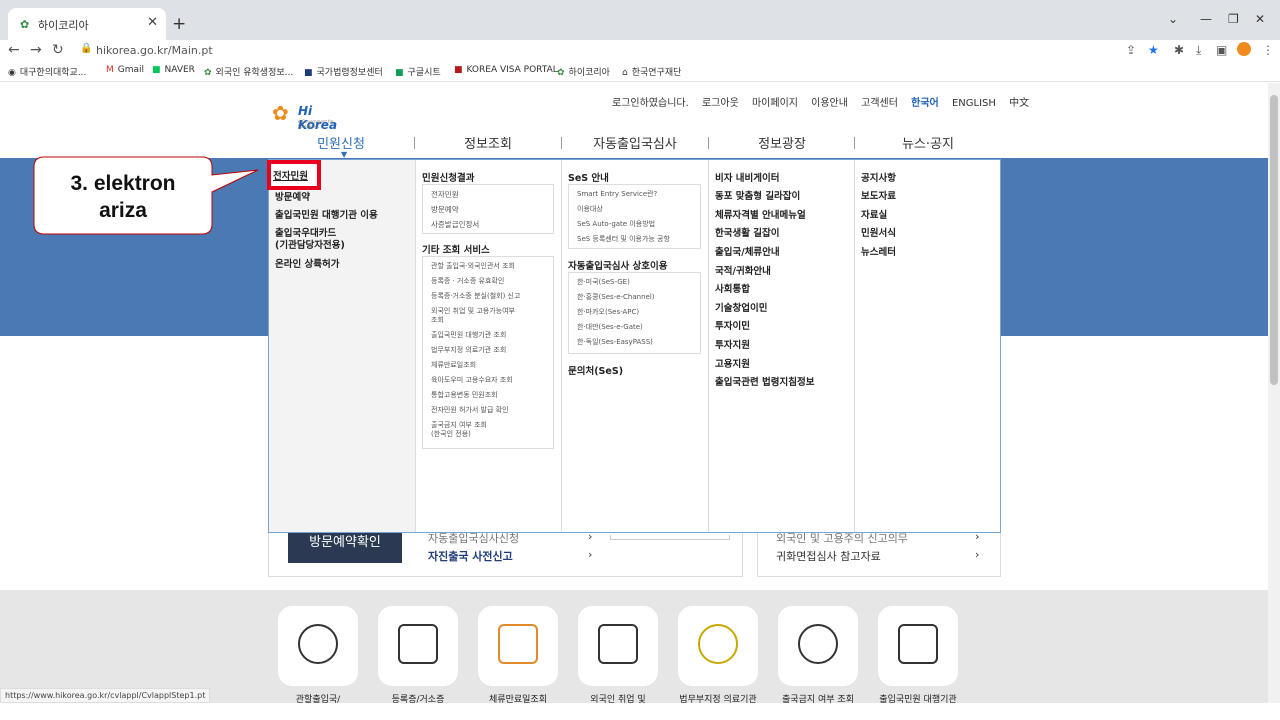  What do you see at coordinates (828, 556) in the screenshot?
I see `naturalization-interview-link: 귀화면접심사 참고자료` at bounding box center [828, 556].